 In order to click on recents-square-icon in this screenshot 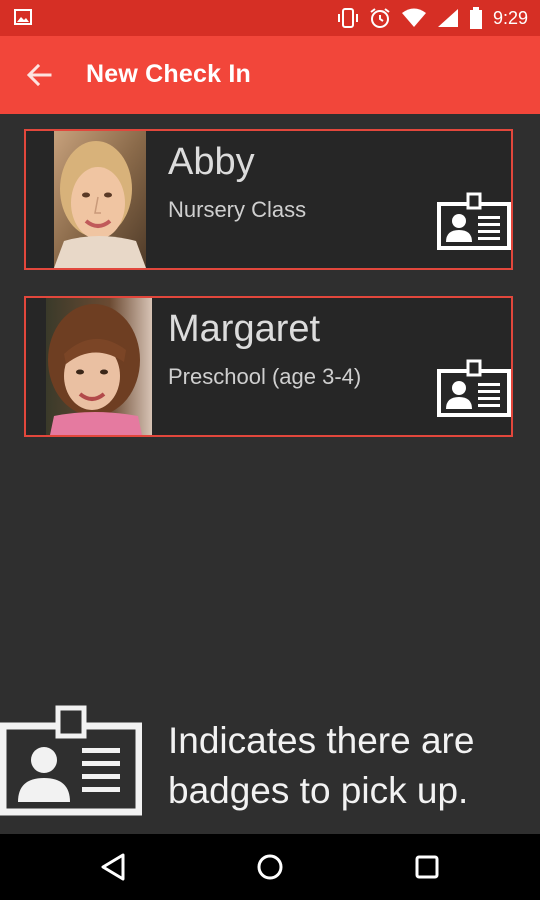, I will do `click(427, 867)`.